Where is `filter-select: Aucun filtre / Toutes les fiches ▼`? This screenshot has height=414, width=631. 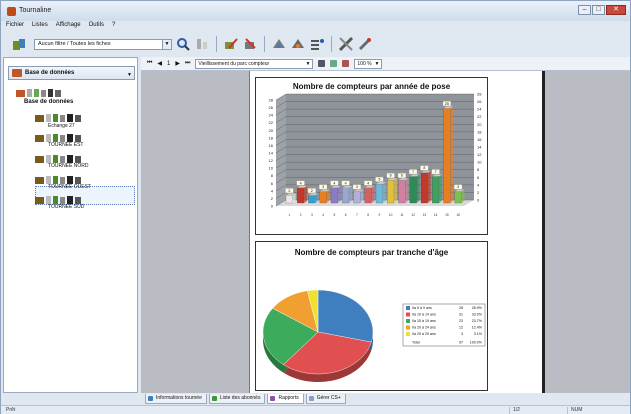
filter-select: Aucun filtre / Toutes les fiches ▼ is located at coordinates (103, 44).